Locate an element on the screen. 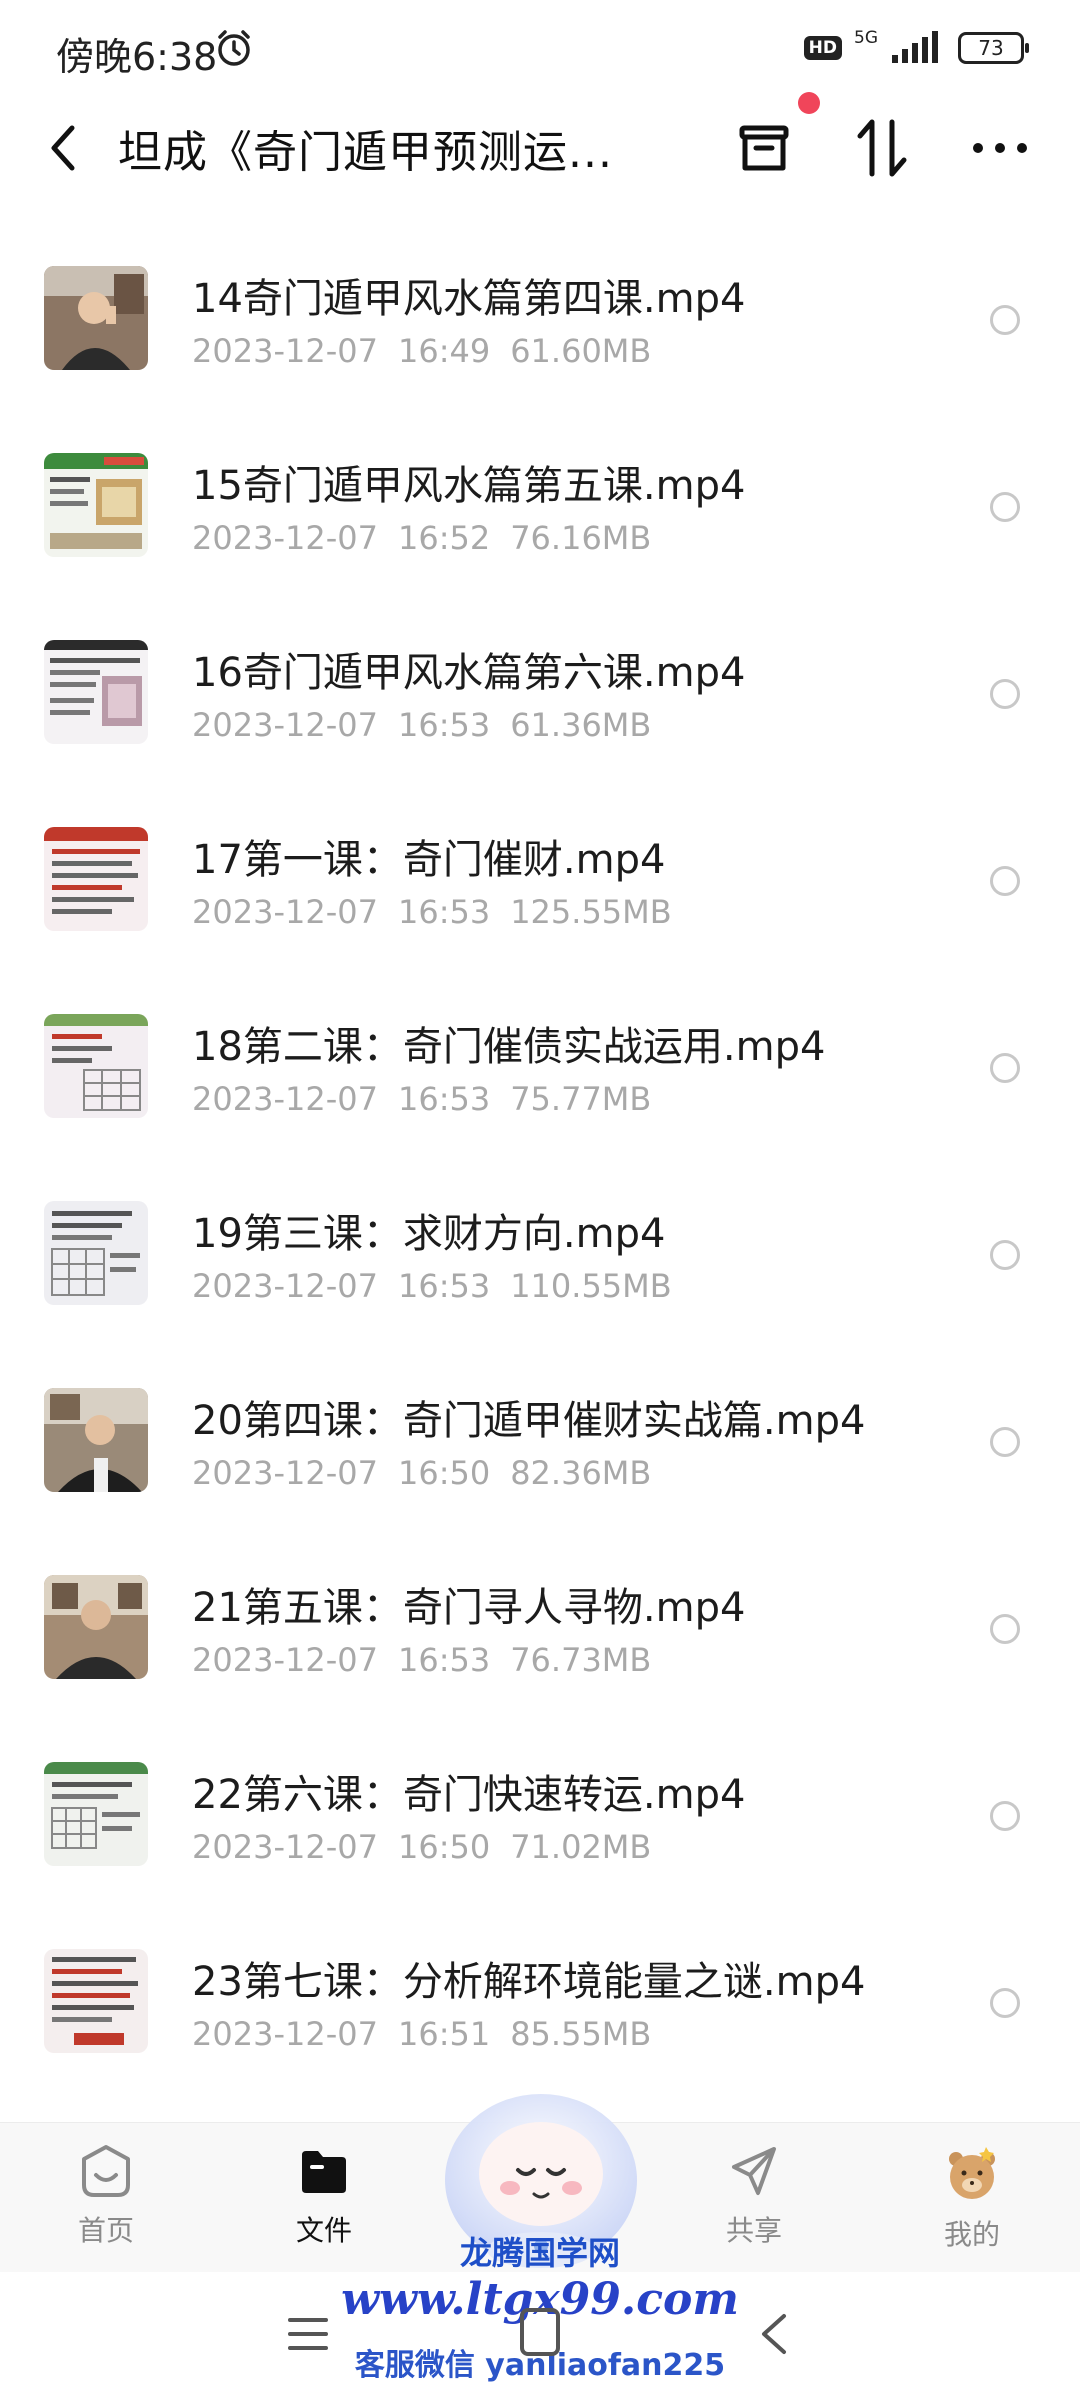 This screenshot has width=1080, height=2400. file-size: 61.36MB is located at coordinates (581, 725).